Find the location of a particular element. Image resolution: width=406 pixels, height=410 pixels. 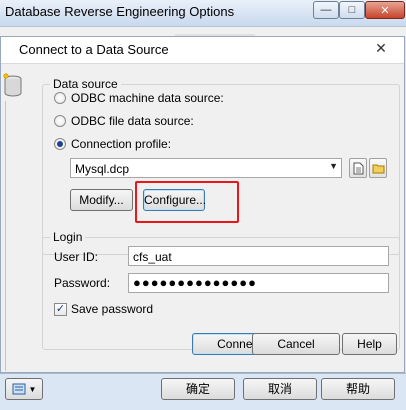

connection-profile-combo: Mysql.dcp ▼ is located at coordinates (206, 168).